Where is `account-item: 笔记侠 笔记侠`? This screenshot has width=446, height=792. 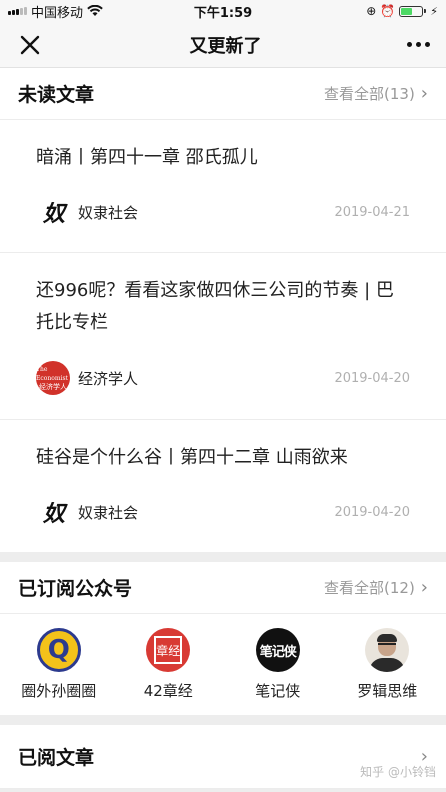 account-item: 笔记侠 笔记侠 is located at coordinates (278, 664).